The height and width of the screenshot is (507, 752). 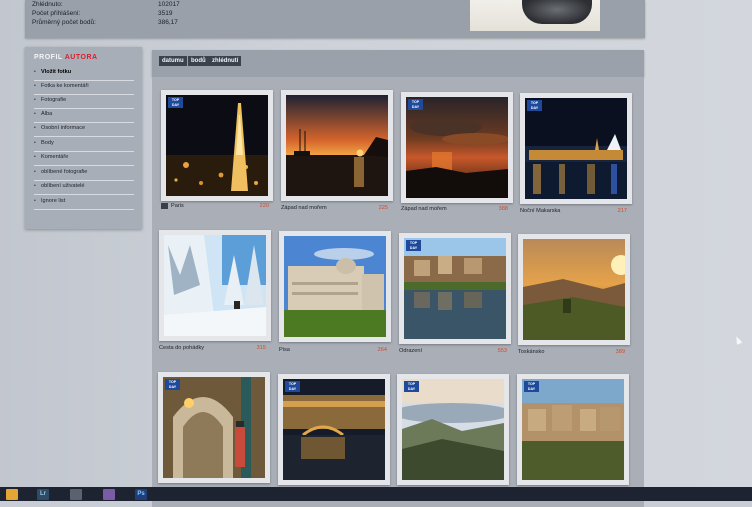 I want to click on photo-caption: Pisa, so click(x=284, y=350).